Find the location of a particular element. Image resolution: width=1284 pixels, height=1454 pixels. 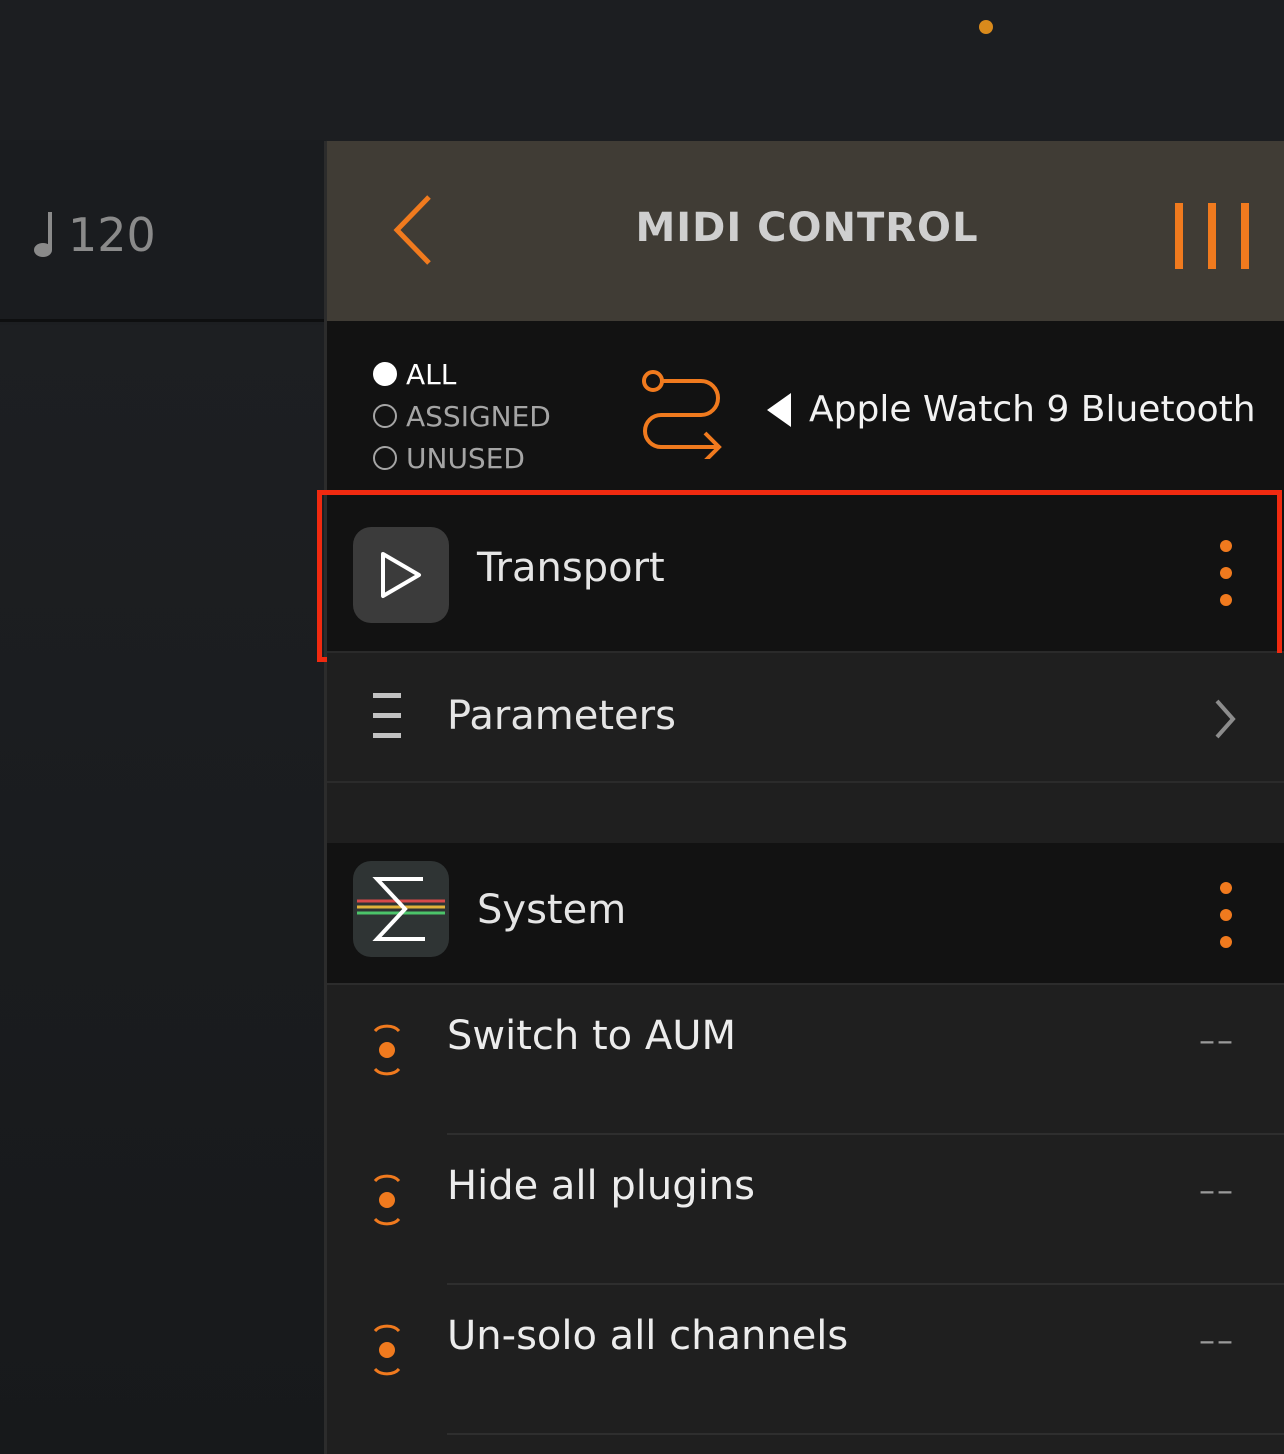

status-indicator is located at coordinates (986, 27).